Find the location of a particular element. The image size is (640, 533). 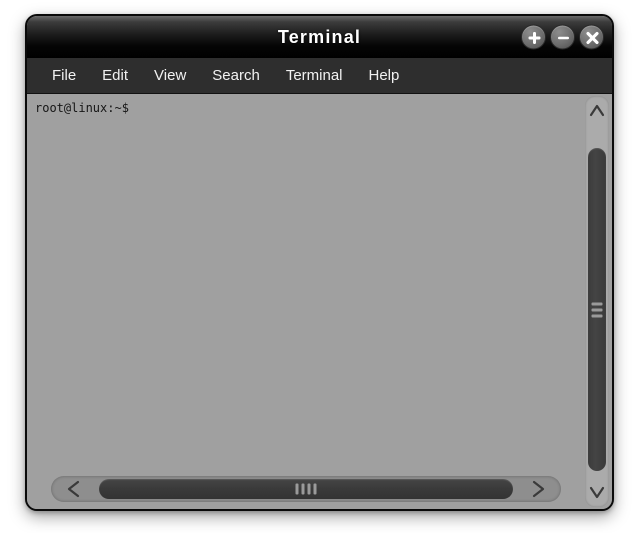

menu-bar: File Edit View Search Terminal Help is located at coordinates (319, 76).